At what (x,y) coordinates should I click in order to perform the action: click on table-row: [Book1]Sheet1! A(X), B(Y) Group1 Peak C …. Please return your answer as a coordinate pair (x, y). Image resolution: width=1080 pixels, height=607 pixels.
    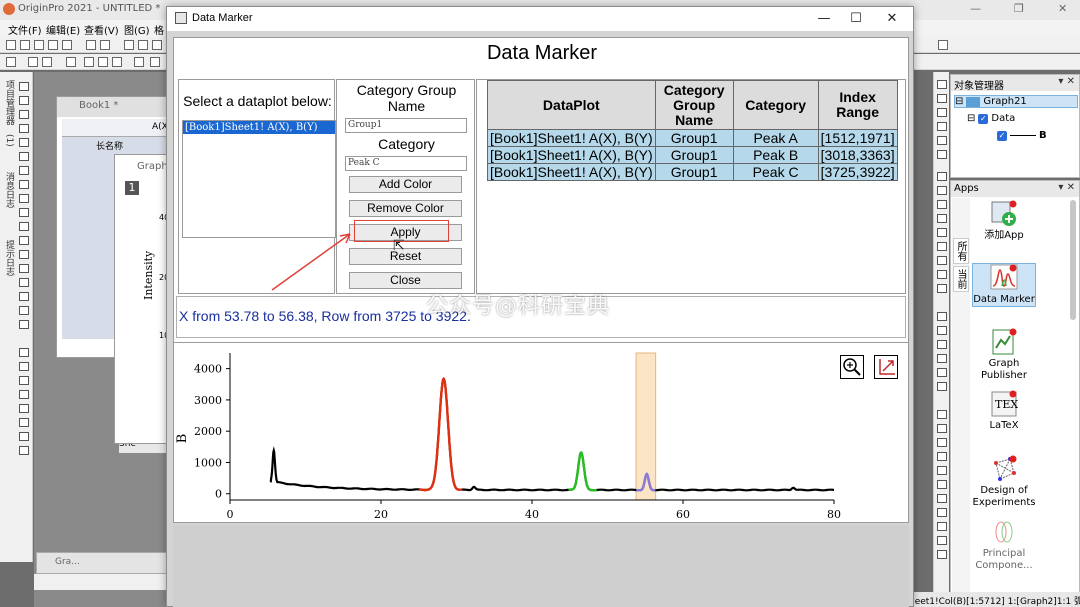
    Looking at the image, I should click on (692, 172).